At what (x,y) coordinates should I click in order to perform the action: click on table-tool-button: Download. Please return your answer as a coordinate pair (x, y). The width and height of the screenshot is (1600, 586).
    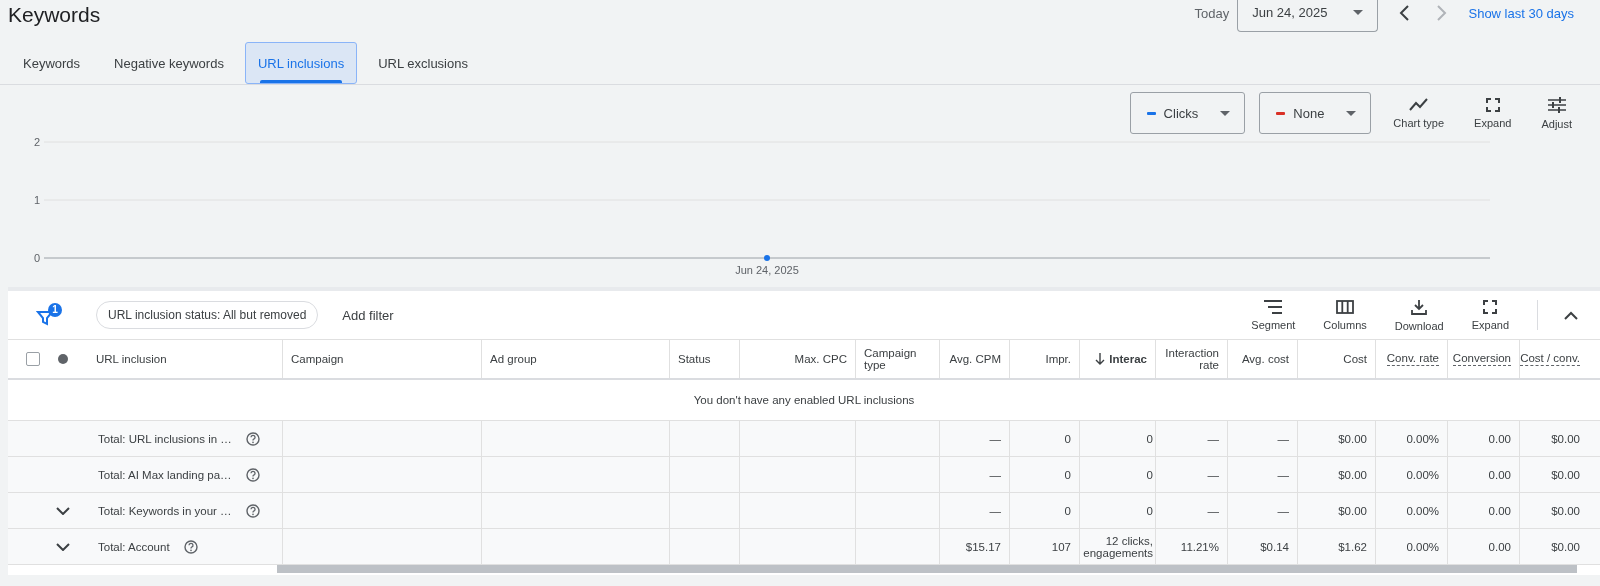
    Looking at the image, I should click on (1419, 315).